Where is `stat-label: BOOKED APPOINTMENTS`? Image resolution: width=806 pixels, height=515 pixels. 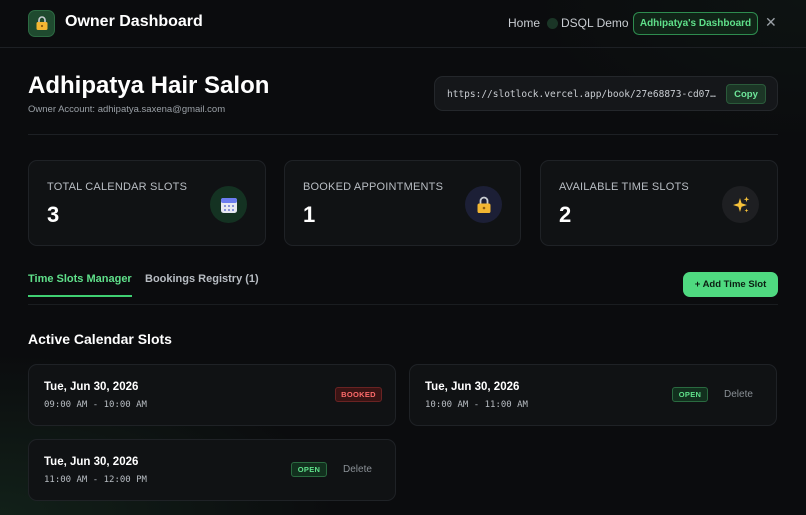 stat-label: BOOKED APPOINTMENTS is located at coordinates (373, 187).